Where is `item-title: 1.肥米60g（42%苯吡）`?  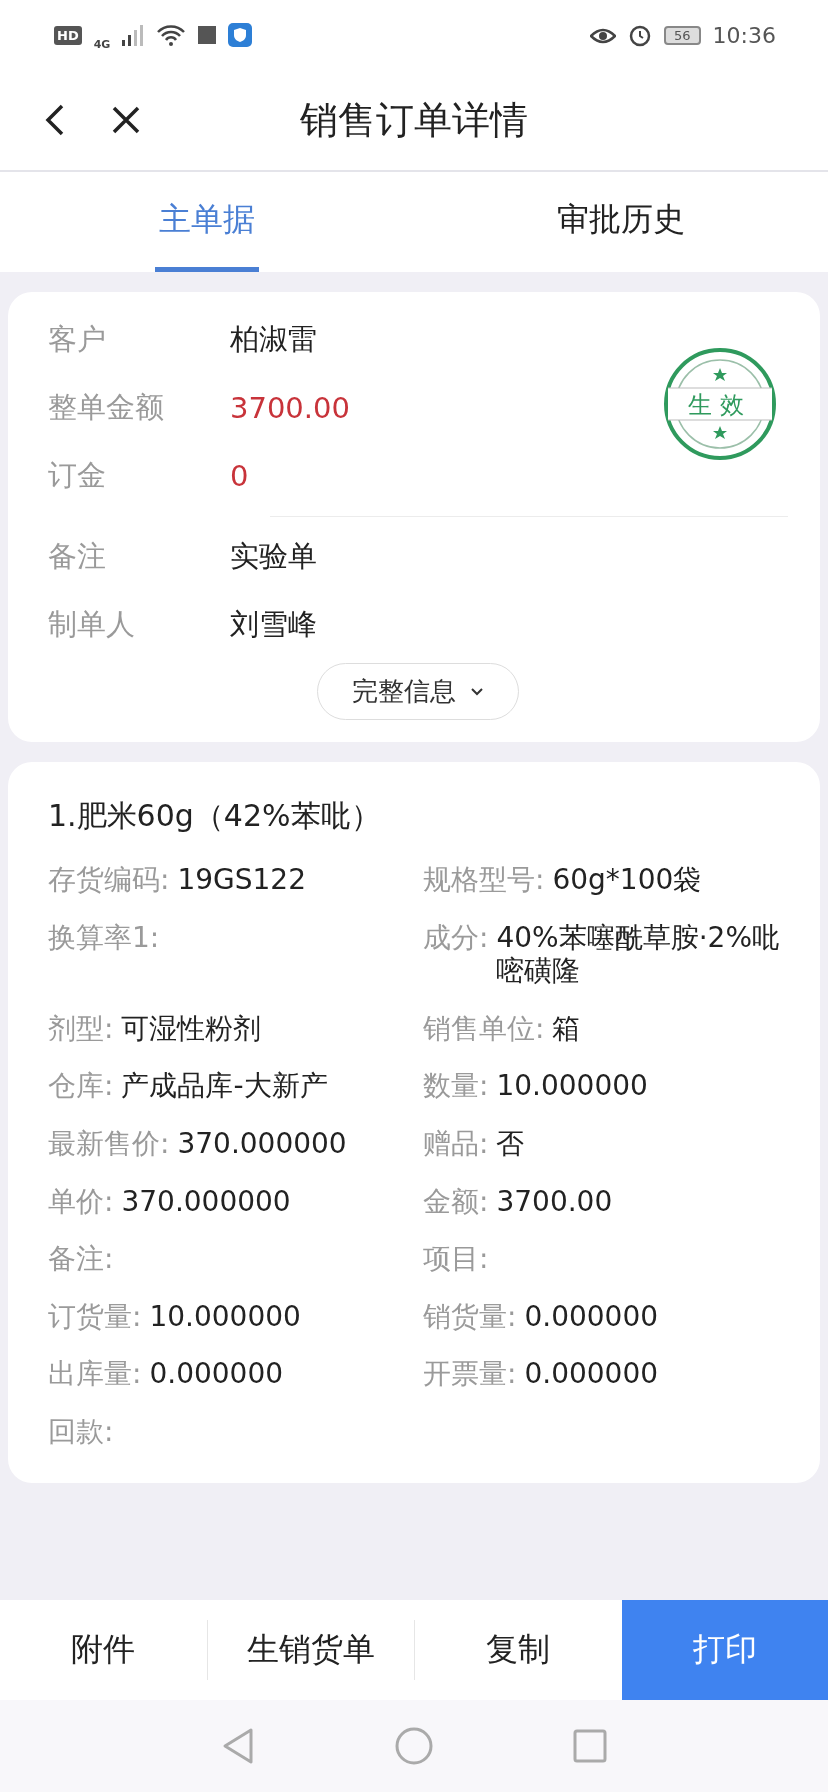
item-title: 1.肥米60g（42%苯吡） is located at coordinates (215, 816).